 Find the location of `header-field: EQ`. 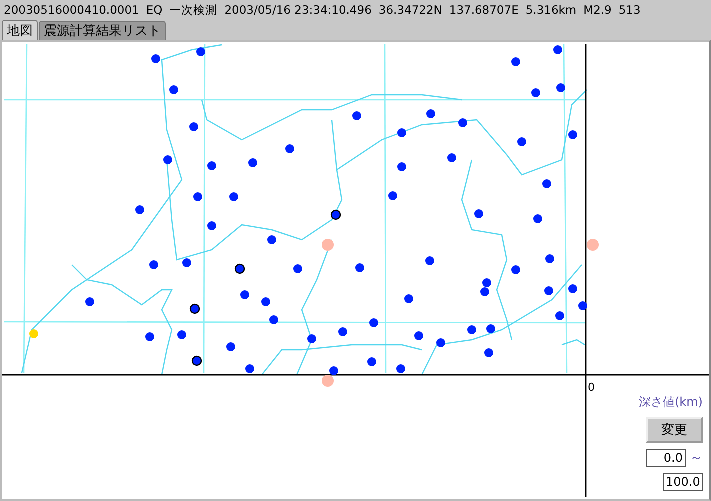

header-field: EQ is located at coordinates (154, 10).